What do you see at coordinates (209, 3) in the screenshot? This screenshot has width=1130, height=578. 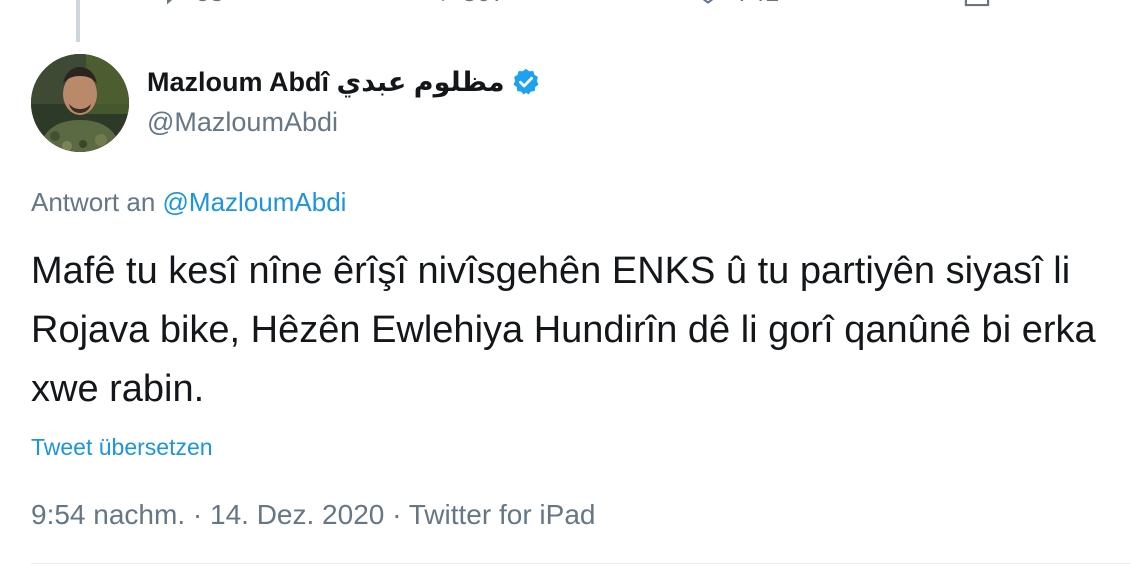 I see `reply-count: 63` at bounding box center [209, 3].